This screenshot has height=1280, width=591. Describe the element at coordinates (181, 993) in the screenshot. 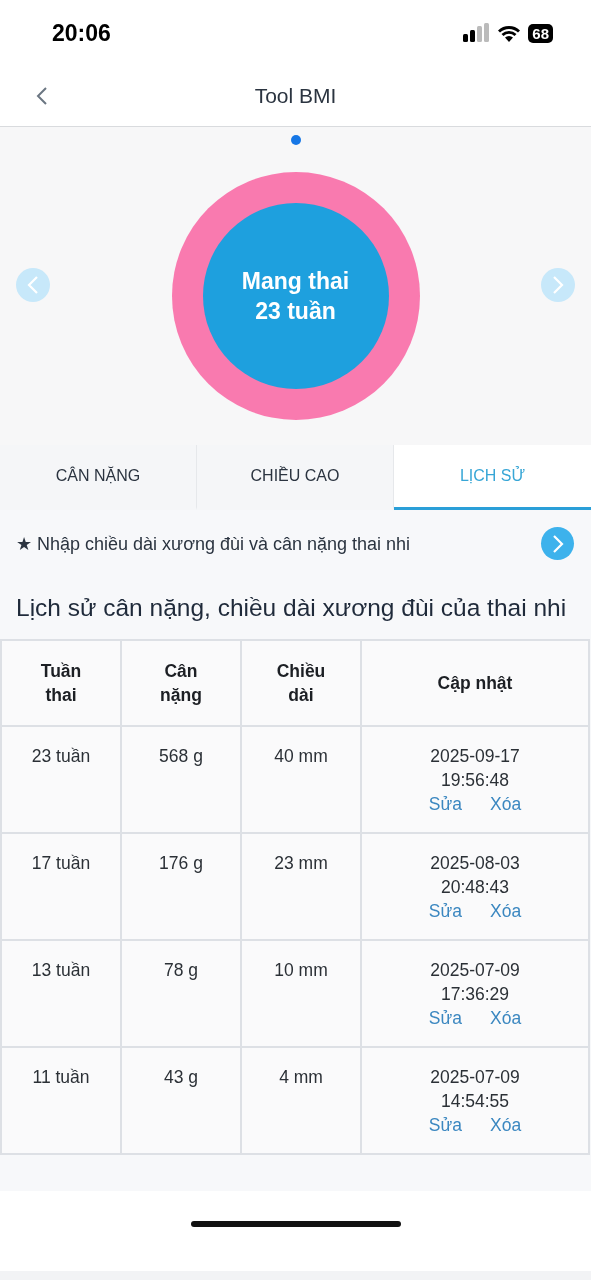

I see `table-cell: 78 g` at that location.